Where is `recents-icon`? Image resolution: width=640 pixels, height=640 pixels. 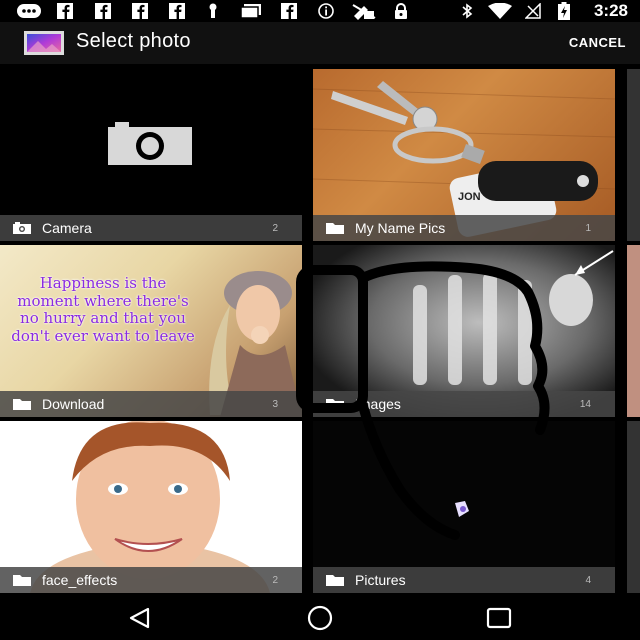
recents-icon is located at coordinates (499, 618).